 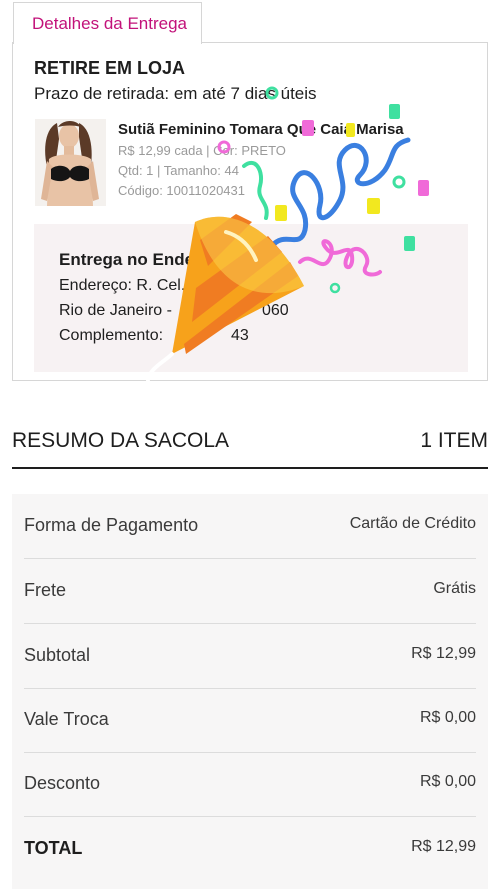 What do you see at coordinates (412, 523) in the screenshot?
I see `summary-row-value: Cartão de Crédito` at bounding box center [412, 523].